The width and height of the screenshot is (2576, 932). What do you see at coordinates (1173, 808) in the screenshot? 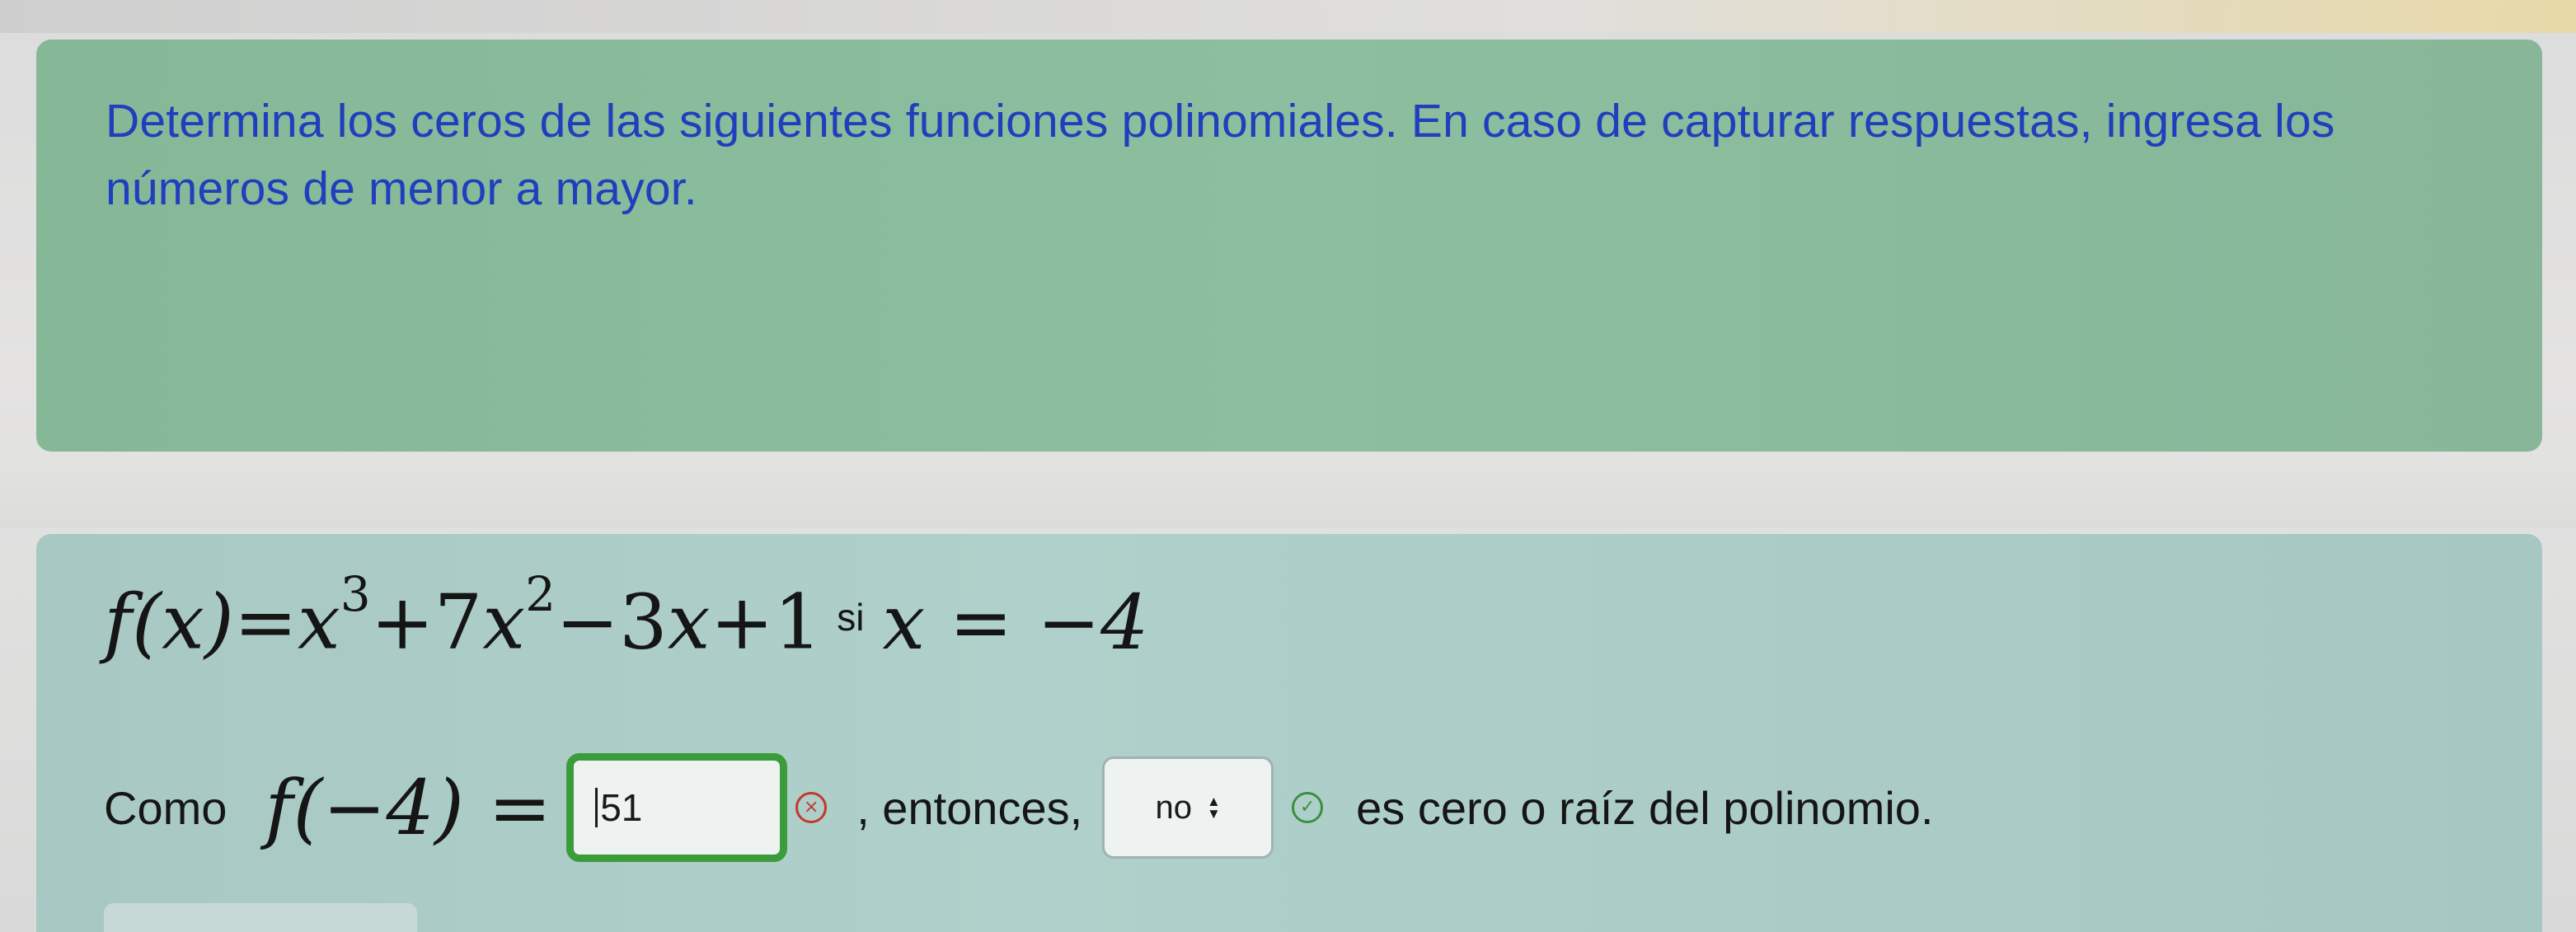
I see `select-value: no` at bounding box center [1173, 808].